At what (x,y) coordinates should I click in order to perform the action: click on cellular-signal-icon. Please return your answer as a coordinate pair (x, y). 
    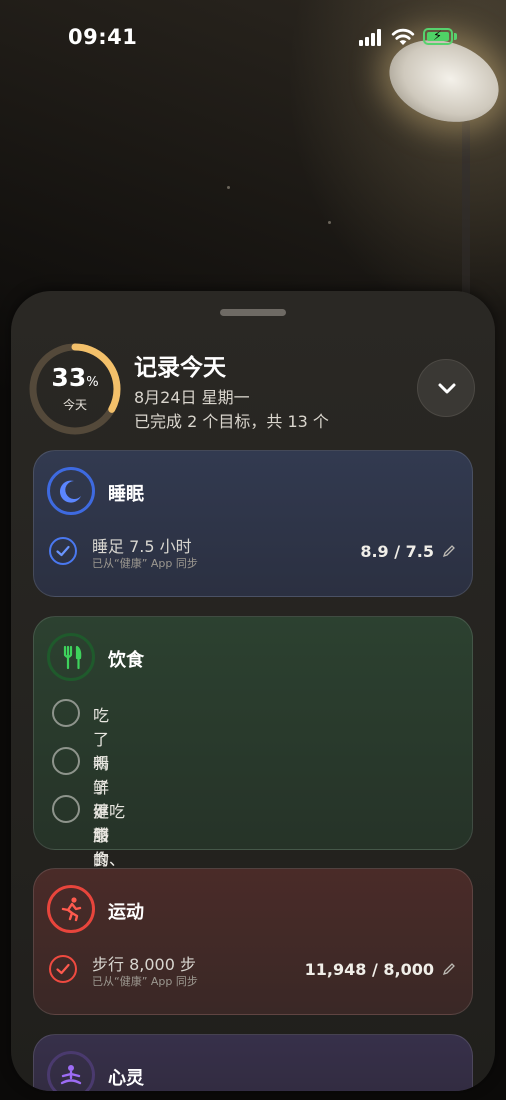
    Looking at the image, I should click on (372, 37).